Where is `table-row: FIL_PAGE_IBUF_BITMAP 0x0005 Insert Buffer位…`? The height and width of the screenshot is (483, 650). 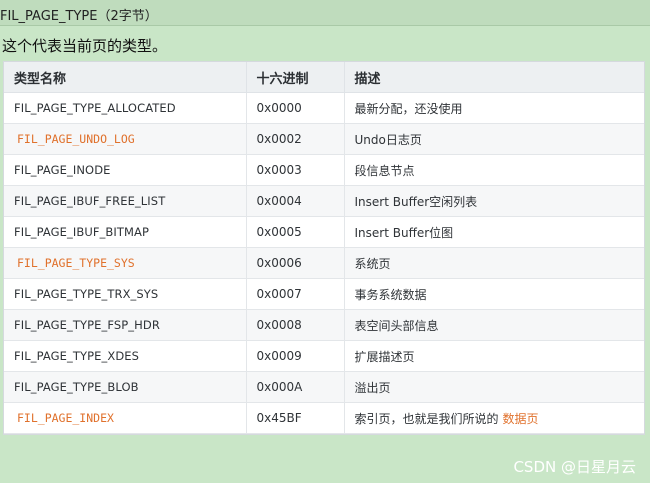
table-row: FIL_PAGE_IBUF_BITMAP 0x0005 Insert Buffer位… is located at coordinates (324, 232).